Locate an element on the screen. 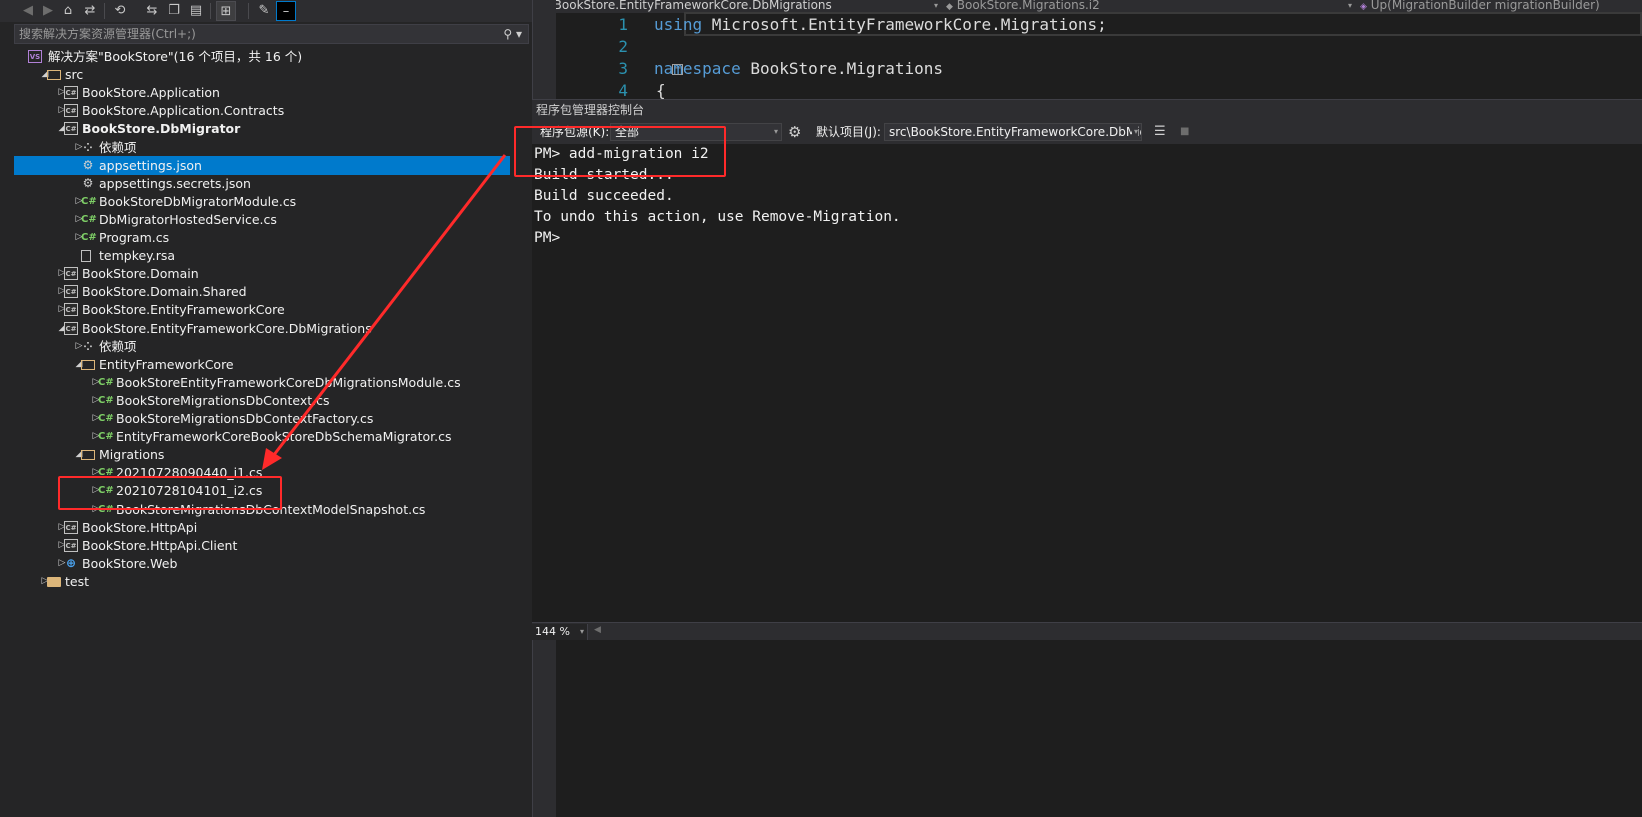  tree-item: tempkey.rsa is located at coordinates (273, 255).